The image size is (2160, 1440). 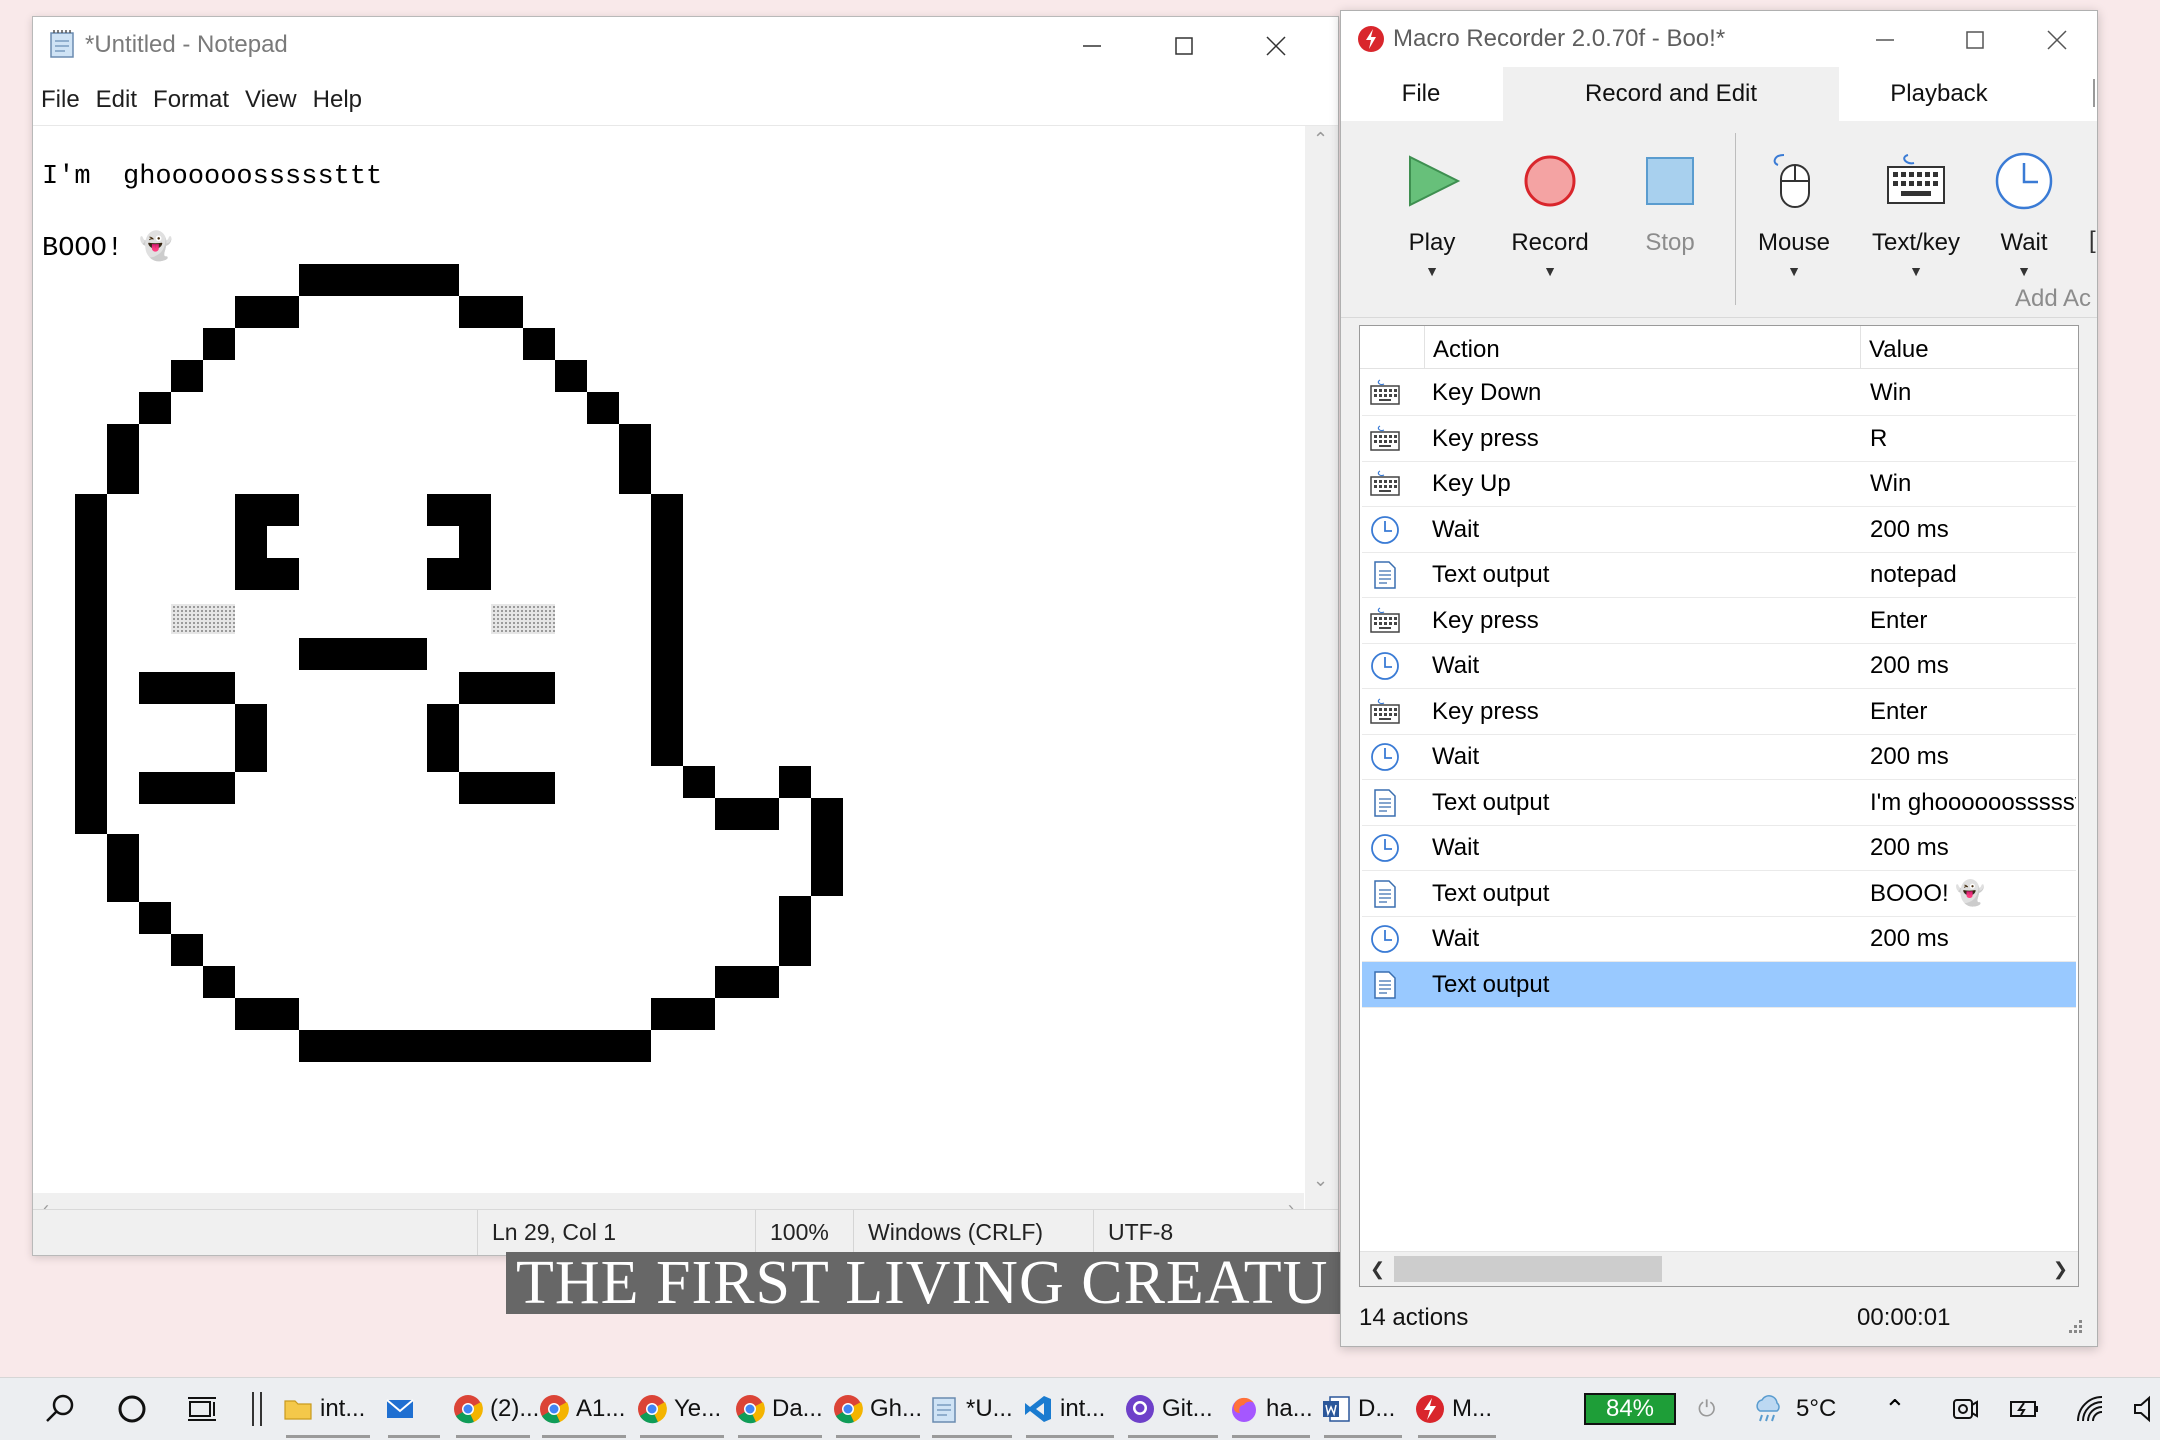 I want to click on row-value: 200 ms, so click(x=1909, y=938).